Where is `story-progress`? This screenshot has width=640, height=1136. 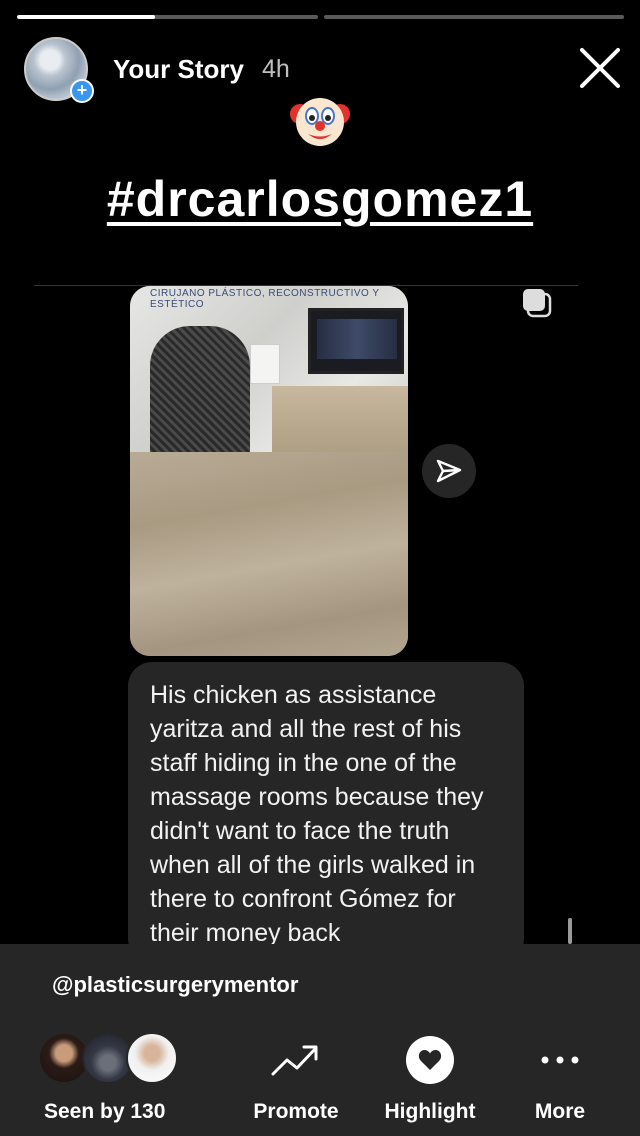
story-progress is located at coordinates (320, 17).